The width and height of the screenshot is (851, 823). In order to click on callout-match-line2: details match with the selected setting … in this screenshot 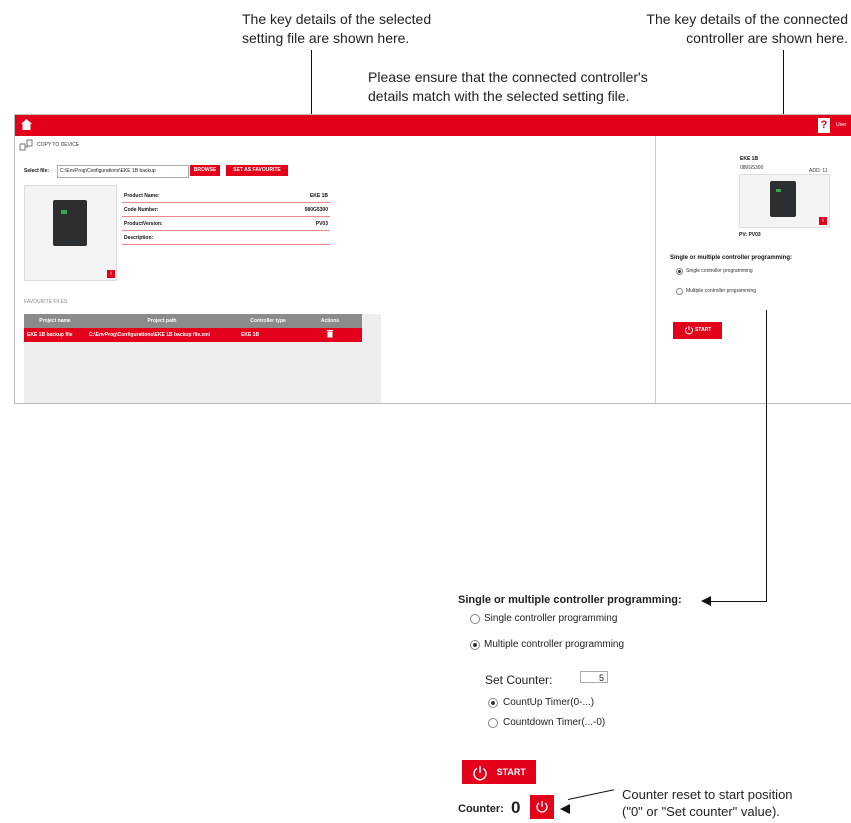, I will do `click(499, 96)`.